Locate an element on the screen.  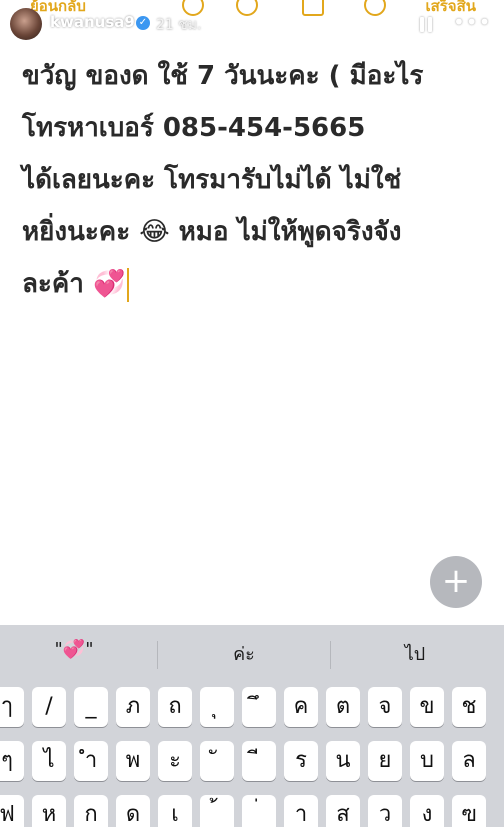
note-line: โทรหาเบอร์ 085-454-5665 is located at coordinates (194, 128).